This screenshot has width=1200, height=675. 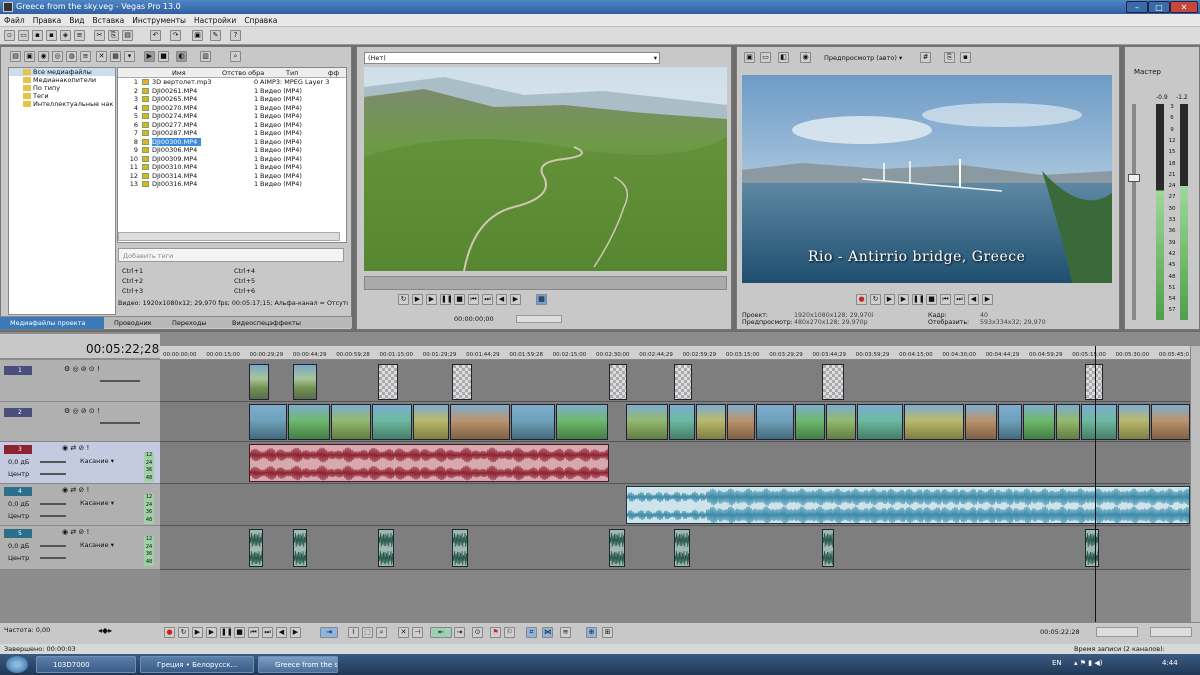 I want to click on edit-tool-icon: ⇥, so click(x=329, y=632).